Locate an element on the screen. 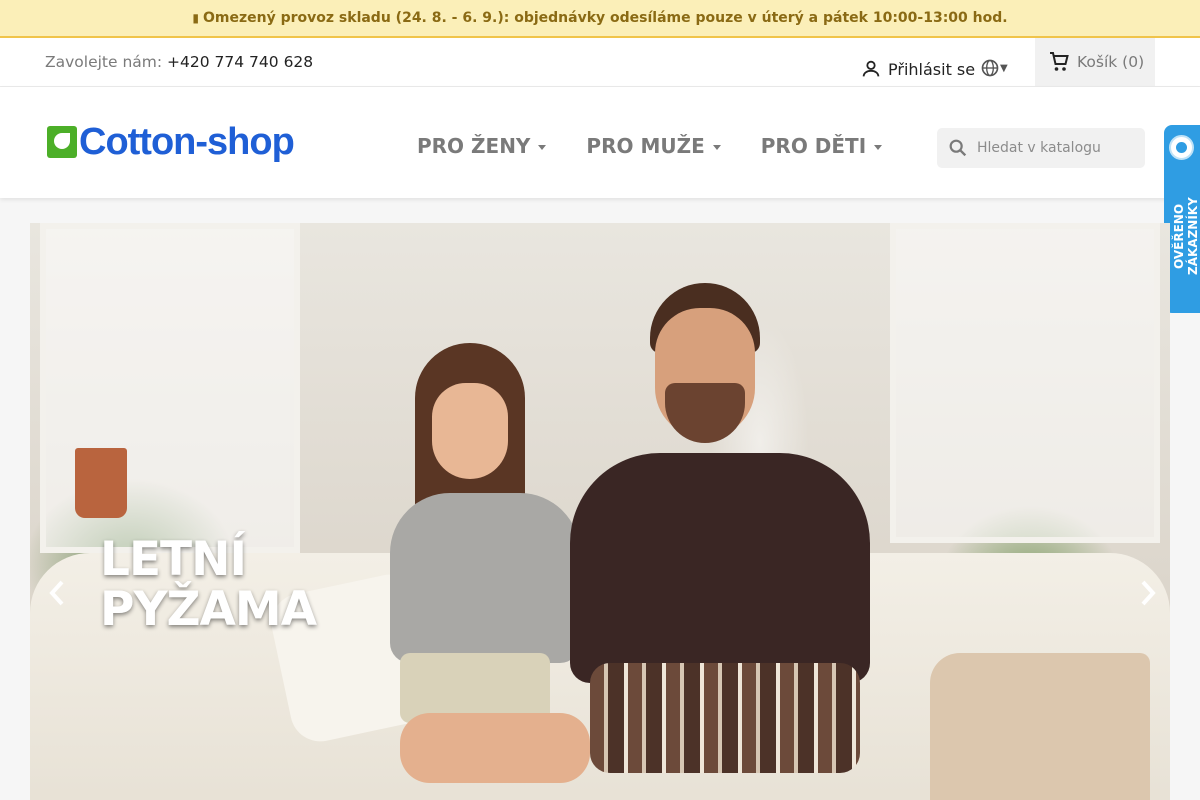 The image size is (1200, 800). menu-item-pro-zeny: PRO ŽENY is located at coordinates (482, 146).